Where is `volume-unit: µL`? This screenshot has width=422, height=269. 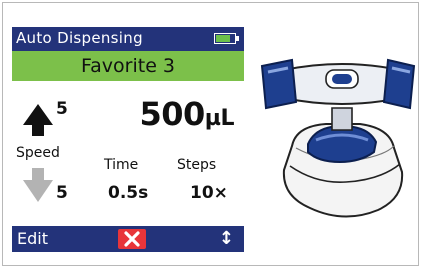 volume-unit: µL is located at coordinates (219, 118).